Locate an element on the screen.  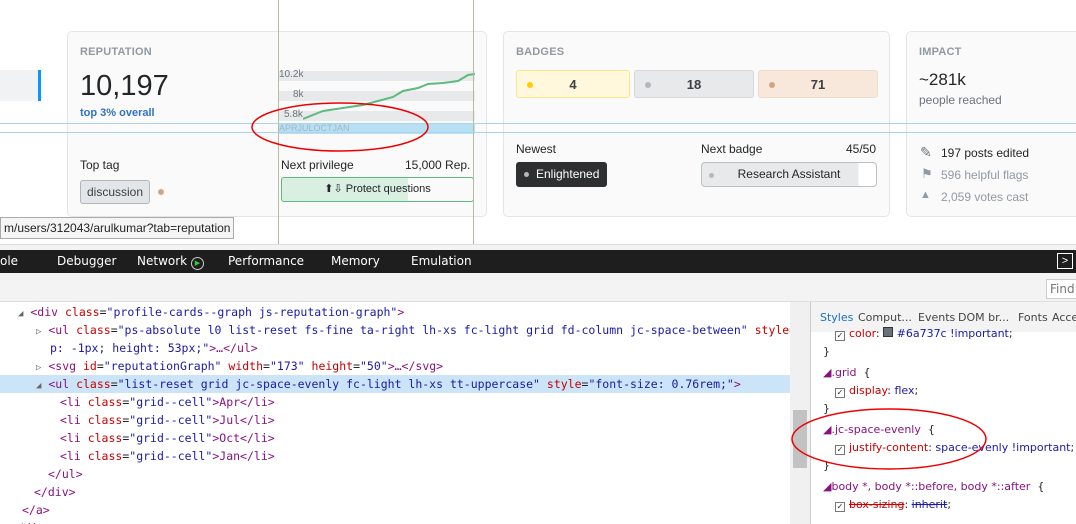
dom-node: </ul> is located at coordinates (395, 474).